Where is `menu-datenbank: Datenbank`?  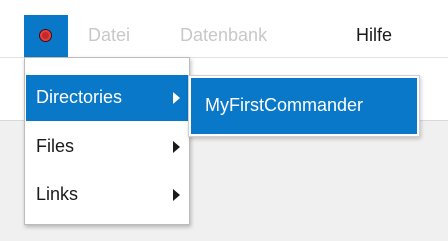 menu-datenbank: Datenbank is located at coordinates (224, 35).